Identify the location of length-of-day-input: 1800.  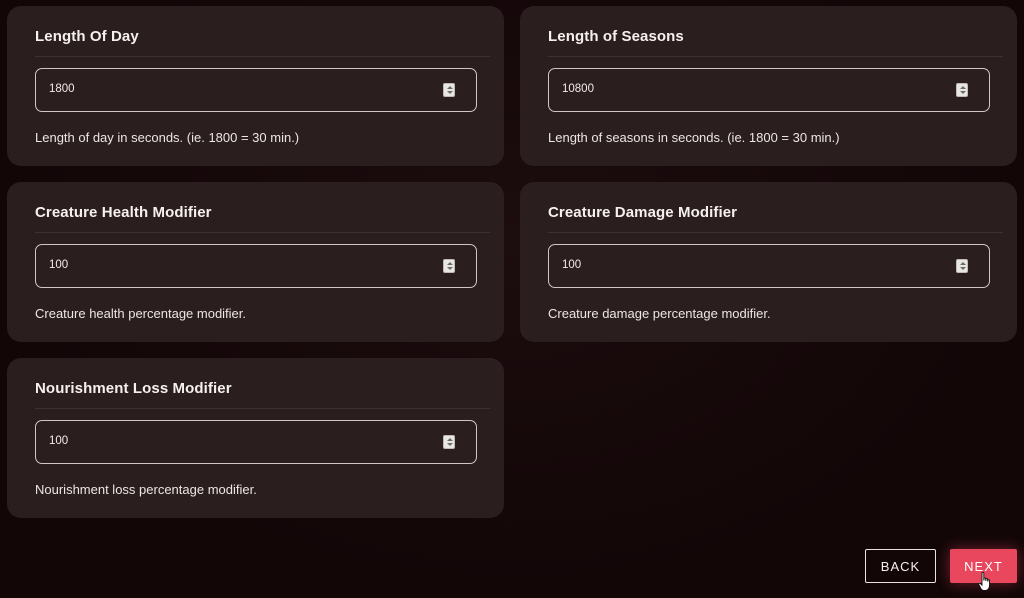
(256, 90).